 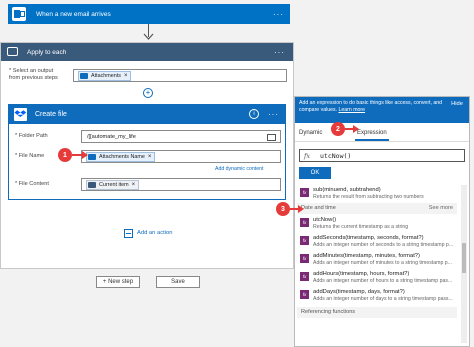 What do you see at coordinates (254, 114) in the screenshot?
I see `info-icon: i` at bounding box center [254, 114].